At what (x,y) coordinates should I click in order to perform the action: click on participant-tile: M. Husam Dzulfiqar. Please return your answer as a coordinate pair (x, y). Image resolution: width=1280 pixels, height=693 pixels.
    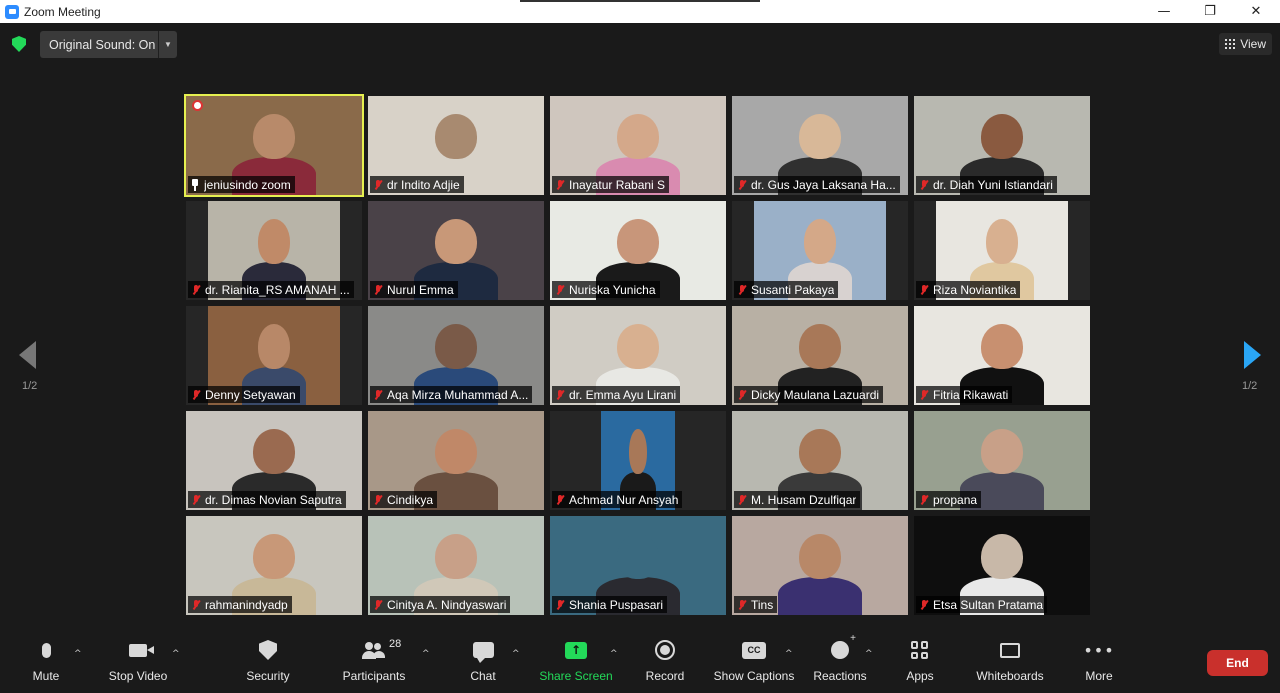
    Looking at the image, I should click on (820, 460).